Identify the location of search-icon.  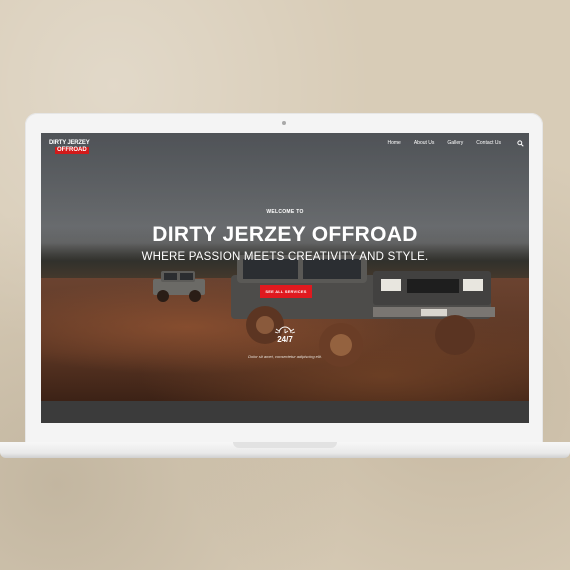
(520, 143).